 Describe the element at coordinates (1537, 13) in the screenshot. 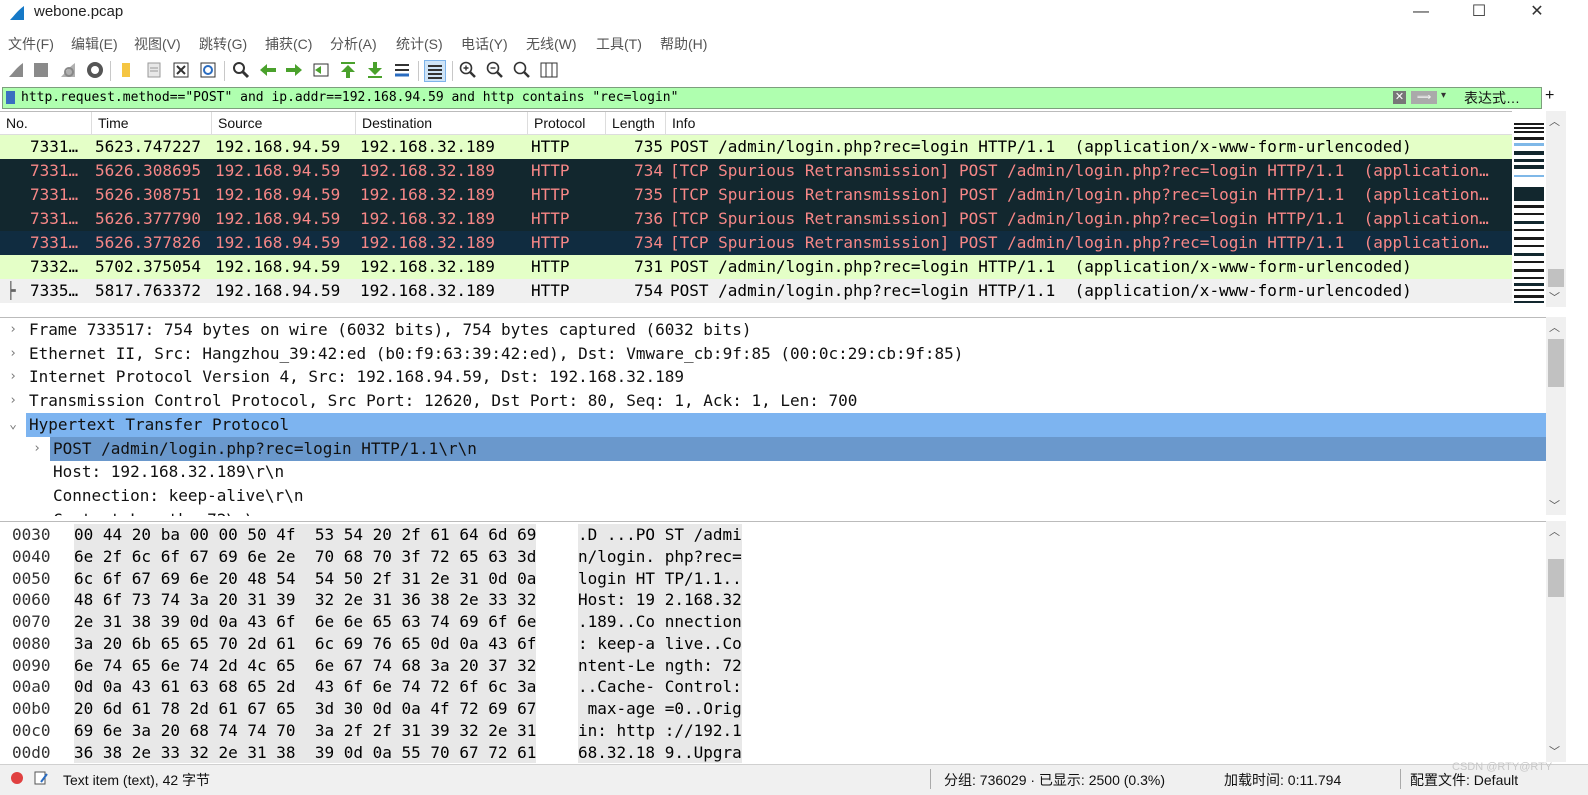

I see `close-button: ✕` at that location.